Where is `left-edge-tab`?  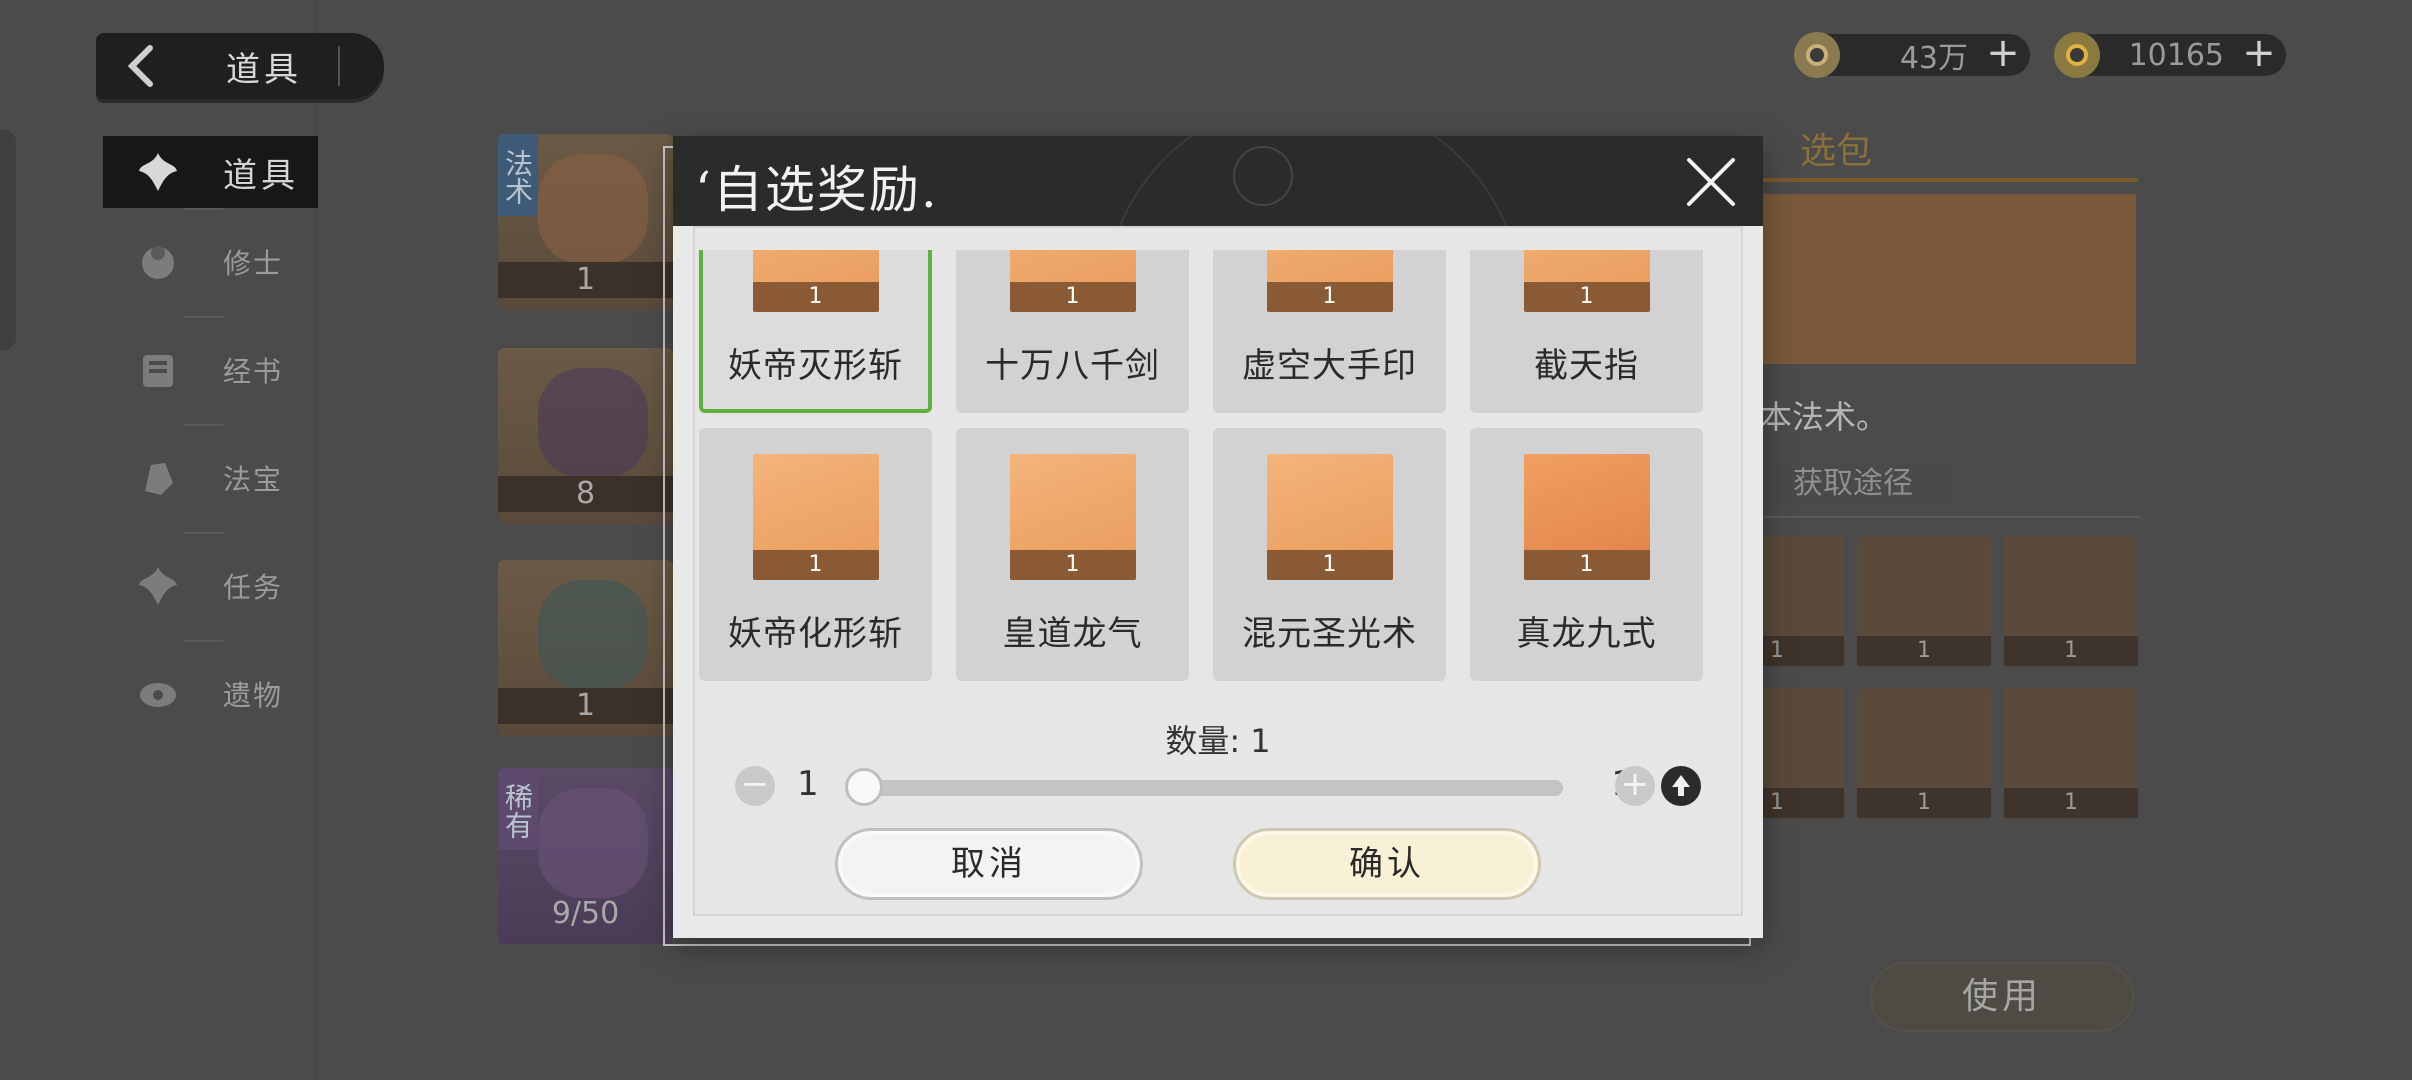 left-edge-tab is located at coordinates (8, 240).